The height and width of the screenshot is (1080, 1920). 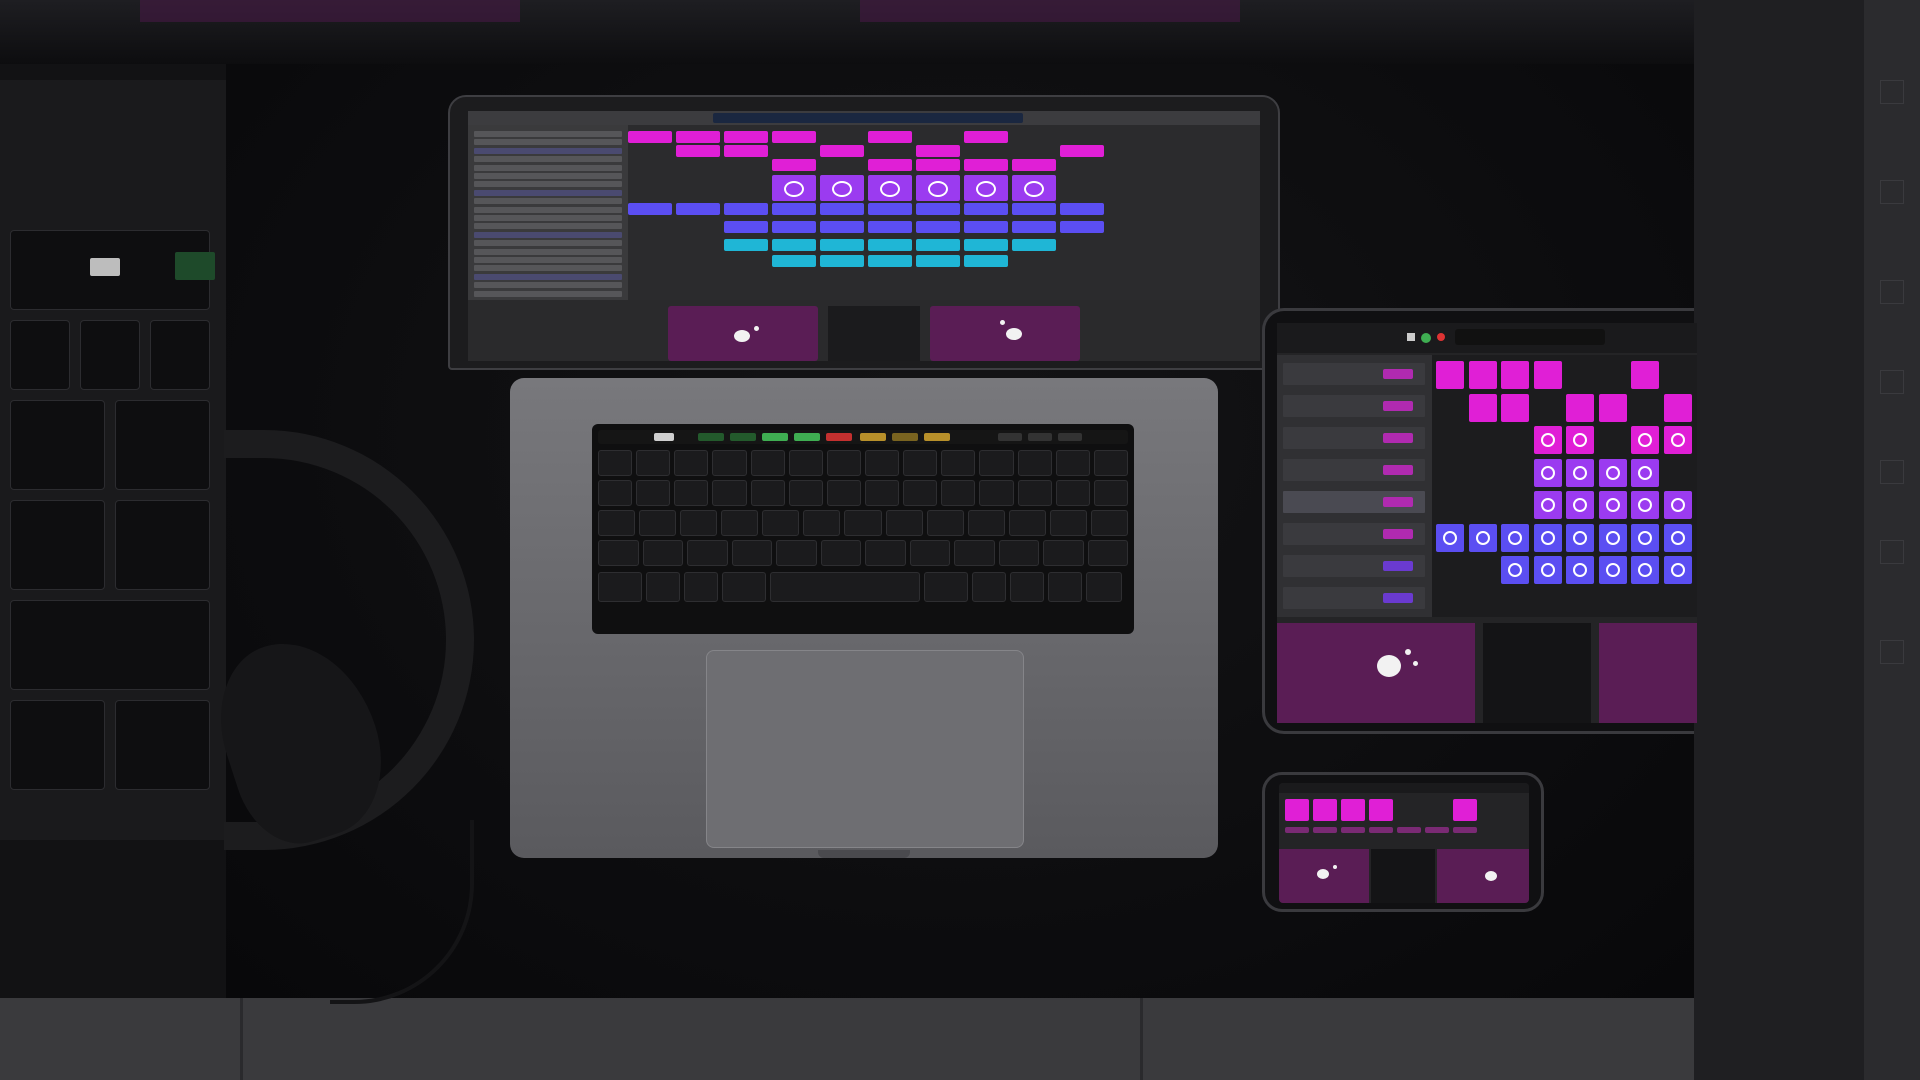 What do you see at coordinates (1354, 486) in the screenshot?
I see `tablet-track-list` at bounding box center [1354, 486].